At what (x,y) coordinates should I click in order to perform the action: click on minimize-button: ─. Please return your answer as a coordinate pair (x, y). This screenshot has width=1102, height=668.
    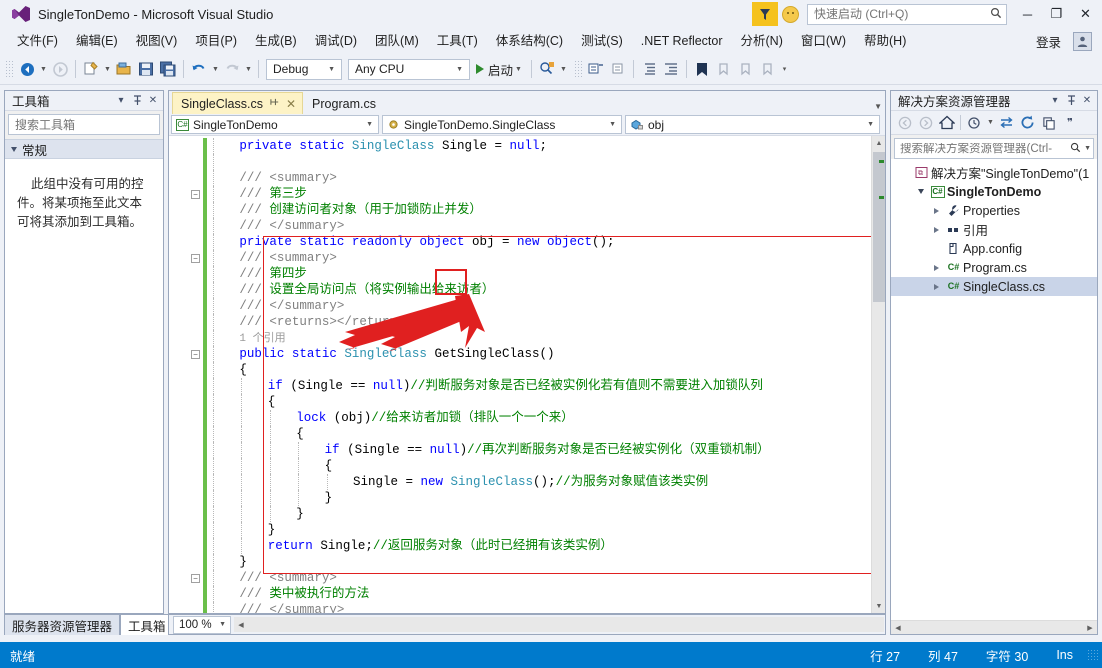
    Looking at the image, I should click on (1027, 14).